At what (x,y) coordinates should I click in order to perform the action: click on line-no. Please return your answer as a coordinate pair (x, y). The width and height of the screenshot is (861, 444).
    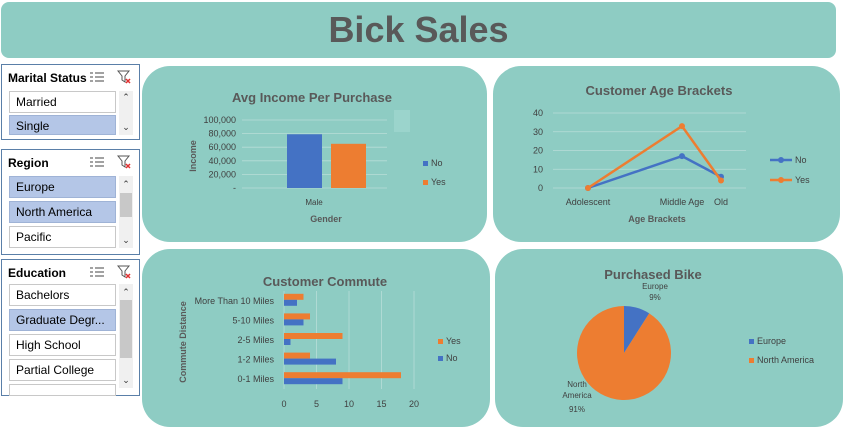
    Looking at the image, I should click on (654, 172).